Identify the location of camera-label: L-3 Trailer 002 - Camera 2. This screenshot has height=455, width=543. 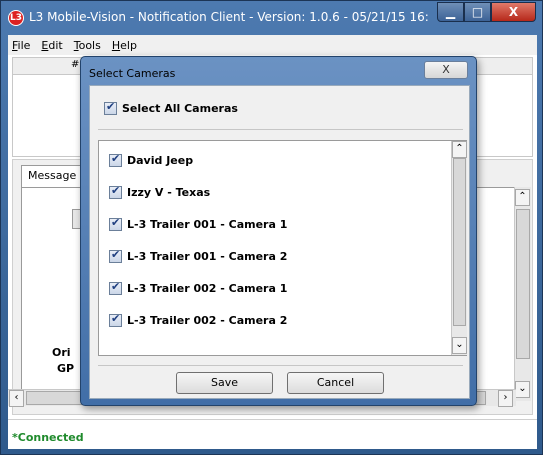
(207, 320).